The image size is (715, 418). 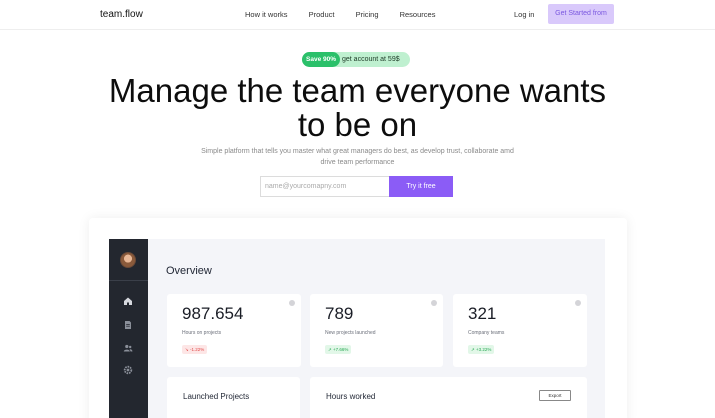 I want to click on stat-card-projects: 789 New projects launched ↗ +7.66%, so click(x=376, y=330).